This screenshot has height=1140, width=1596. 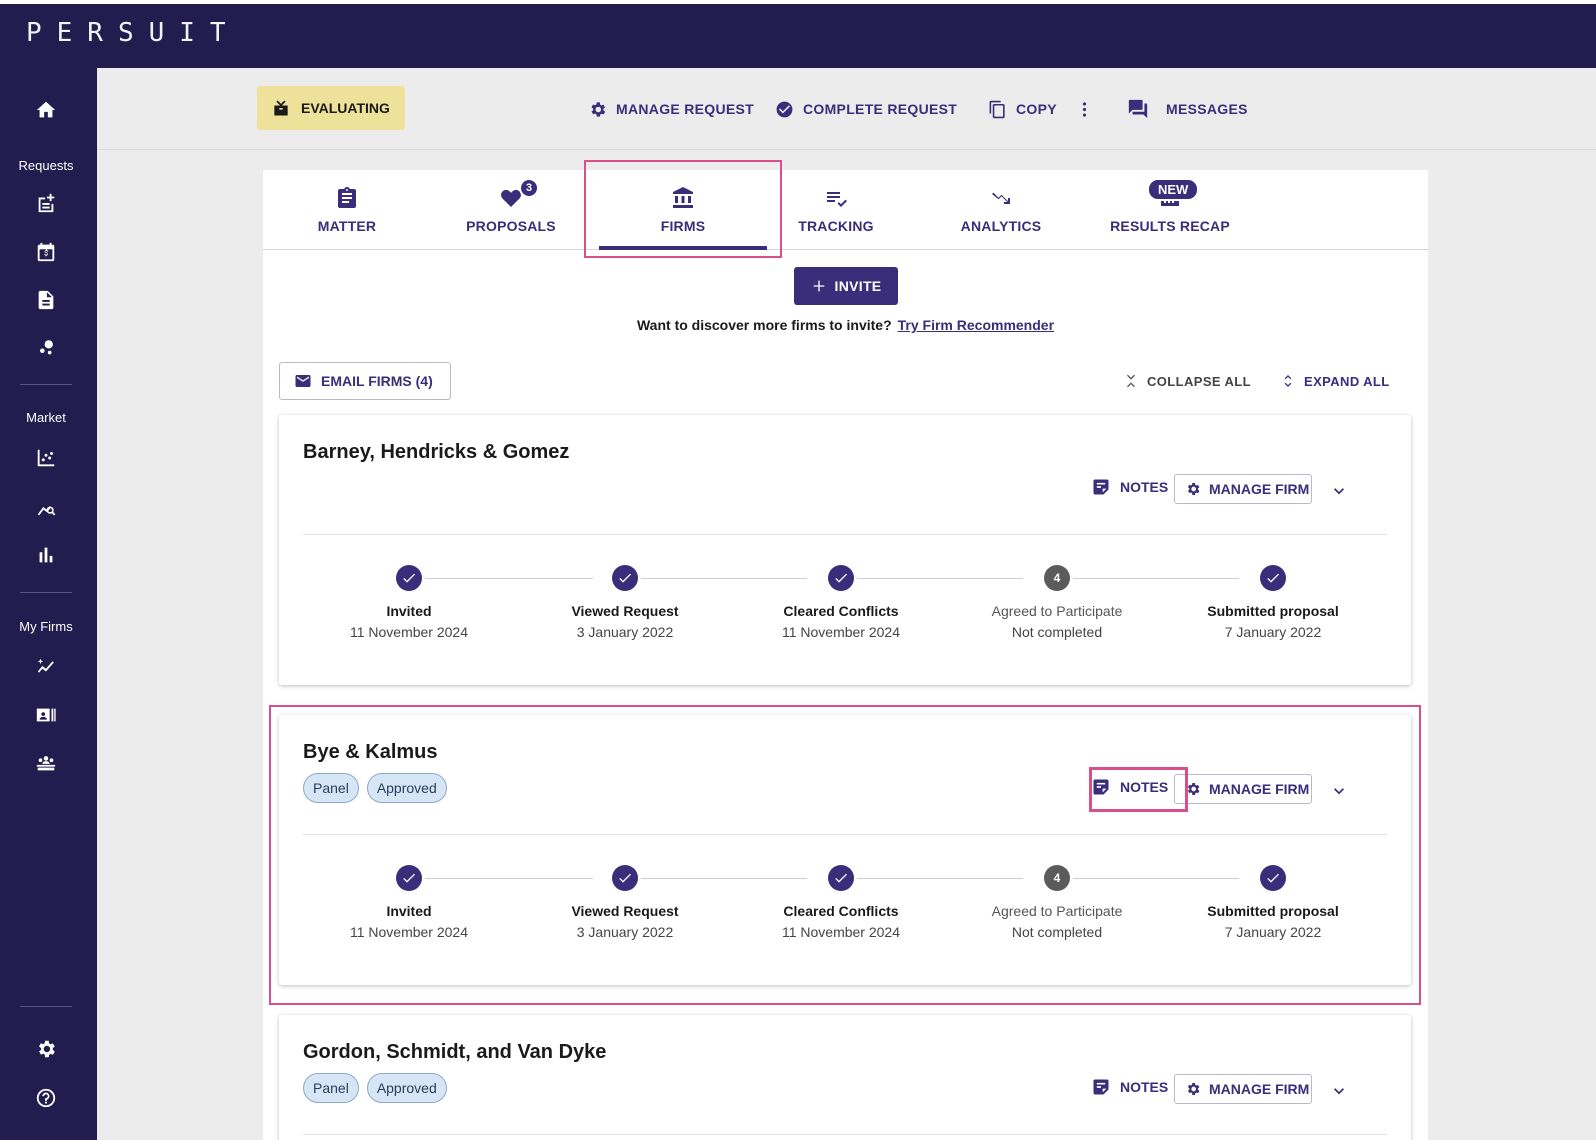 I want to click on expand-all-button: EXPAND ALL, so click(x=1335, y=381).